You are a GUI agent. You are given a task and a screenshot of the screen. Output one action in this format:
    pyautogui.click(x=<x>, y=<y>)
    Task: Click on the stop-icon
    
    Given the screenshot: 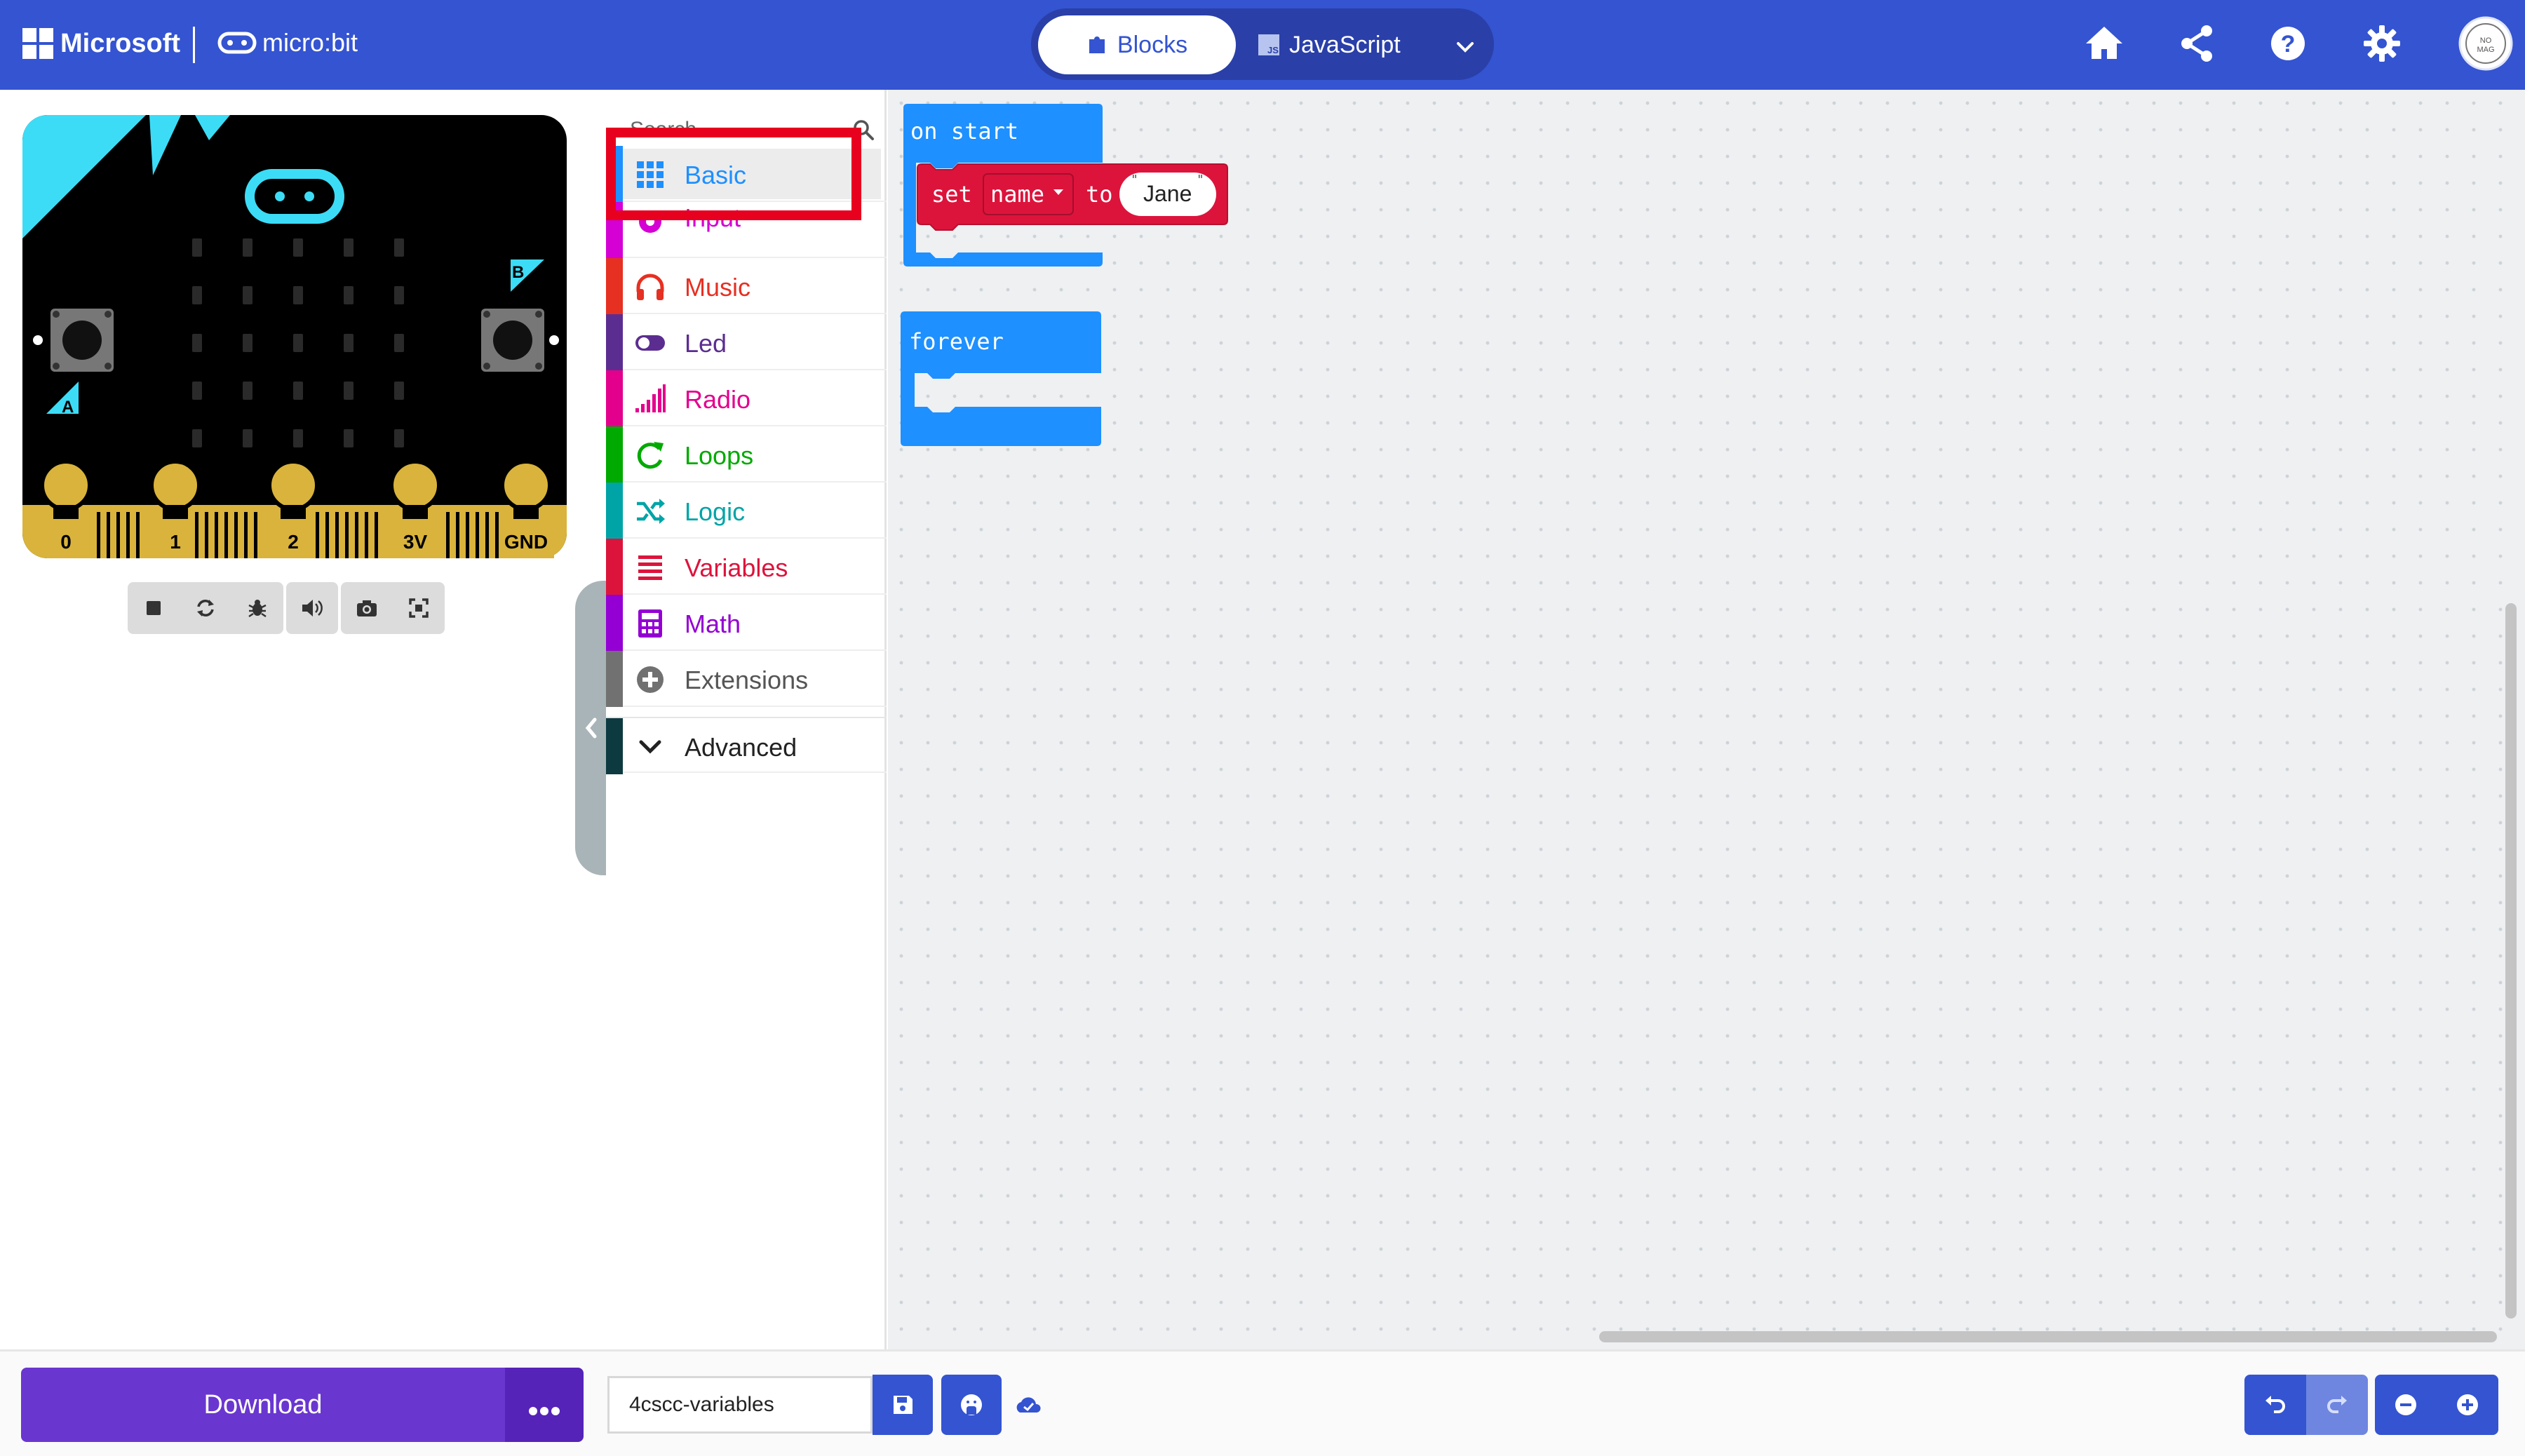 What is the action you would take?
    pyautogui.click(x=154, y=608)
    